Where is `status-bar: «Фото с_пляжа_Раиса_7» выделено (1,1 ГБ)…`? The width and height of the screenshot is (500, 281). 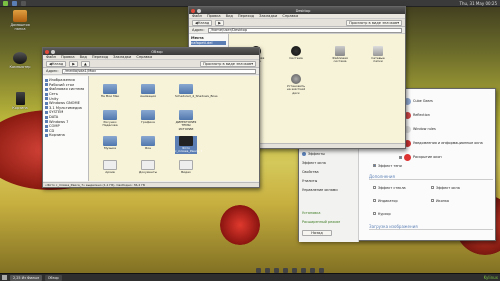
status-bar: «Фото с_пляжа_Раиса_7» выделено (1,1 ГБ)… is located at coordinates (151, 184).